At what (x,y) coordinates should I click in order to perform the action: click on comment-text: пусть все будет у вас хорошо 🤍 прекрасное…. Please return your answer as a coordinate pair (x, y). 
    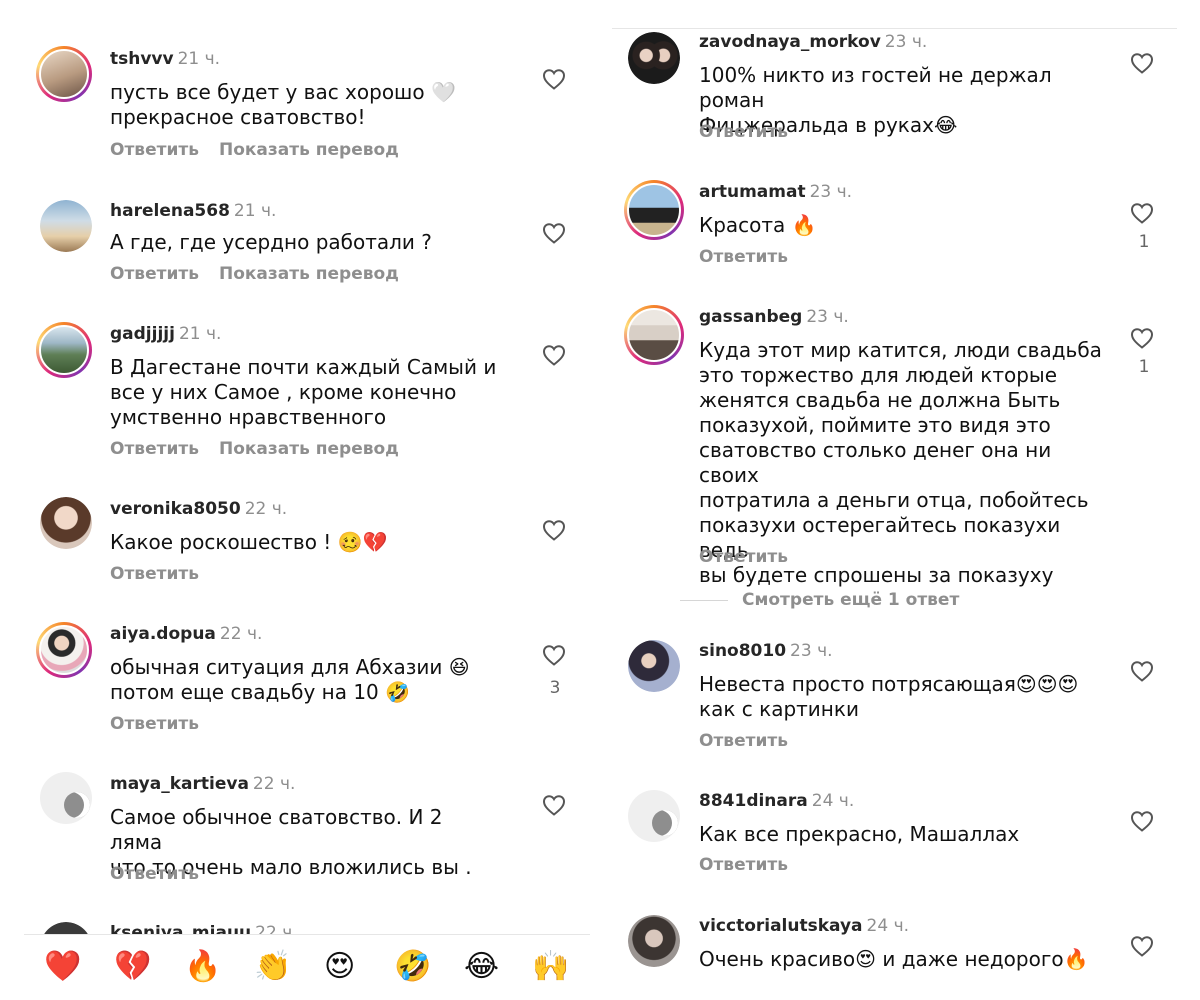
    Looking at the image, I should click on (283, 104).